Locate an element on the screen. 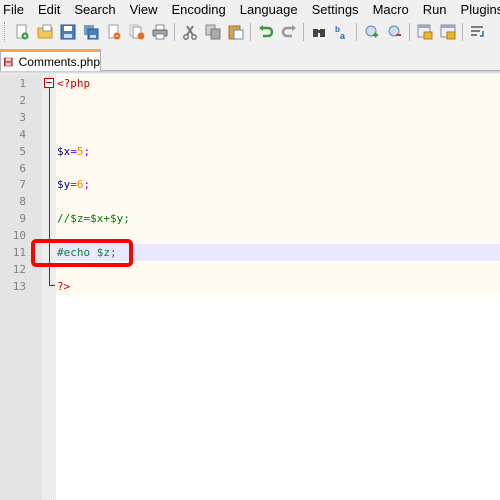 This screenshot has height=500, width=500. code-line: 13 ?> is located at coordinates (250, 286).